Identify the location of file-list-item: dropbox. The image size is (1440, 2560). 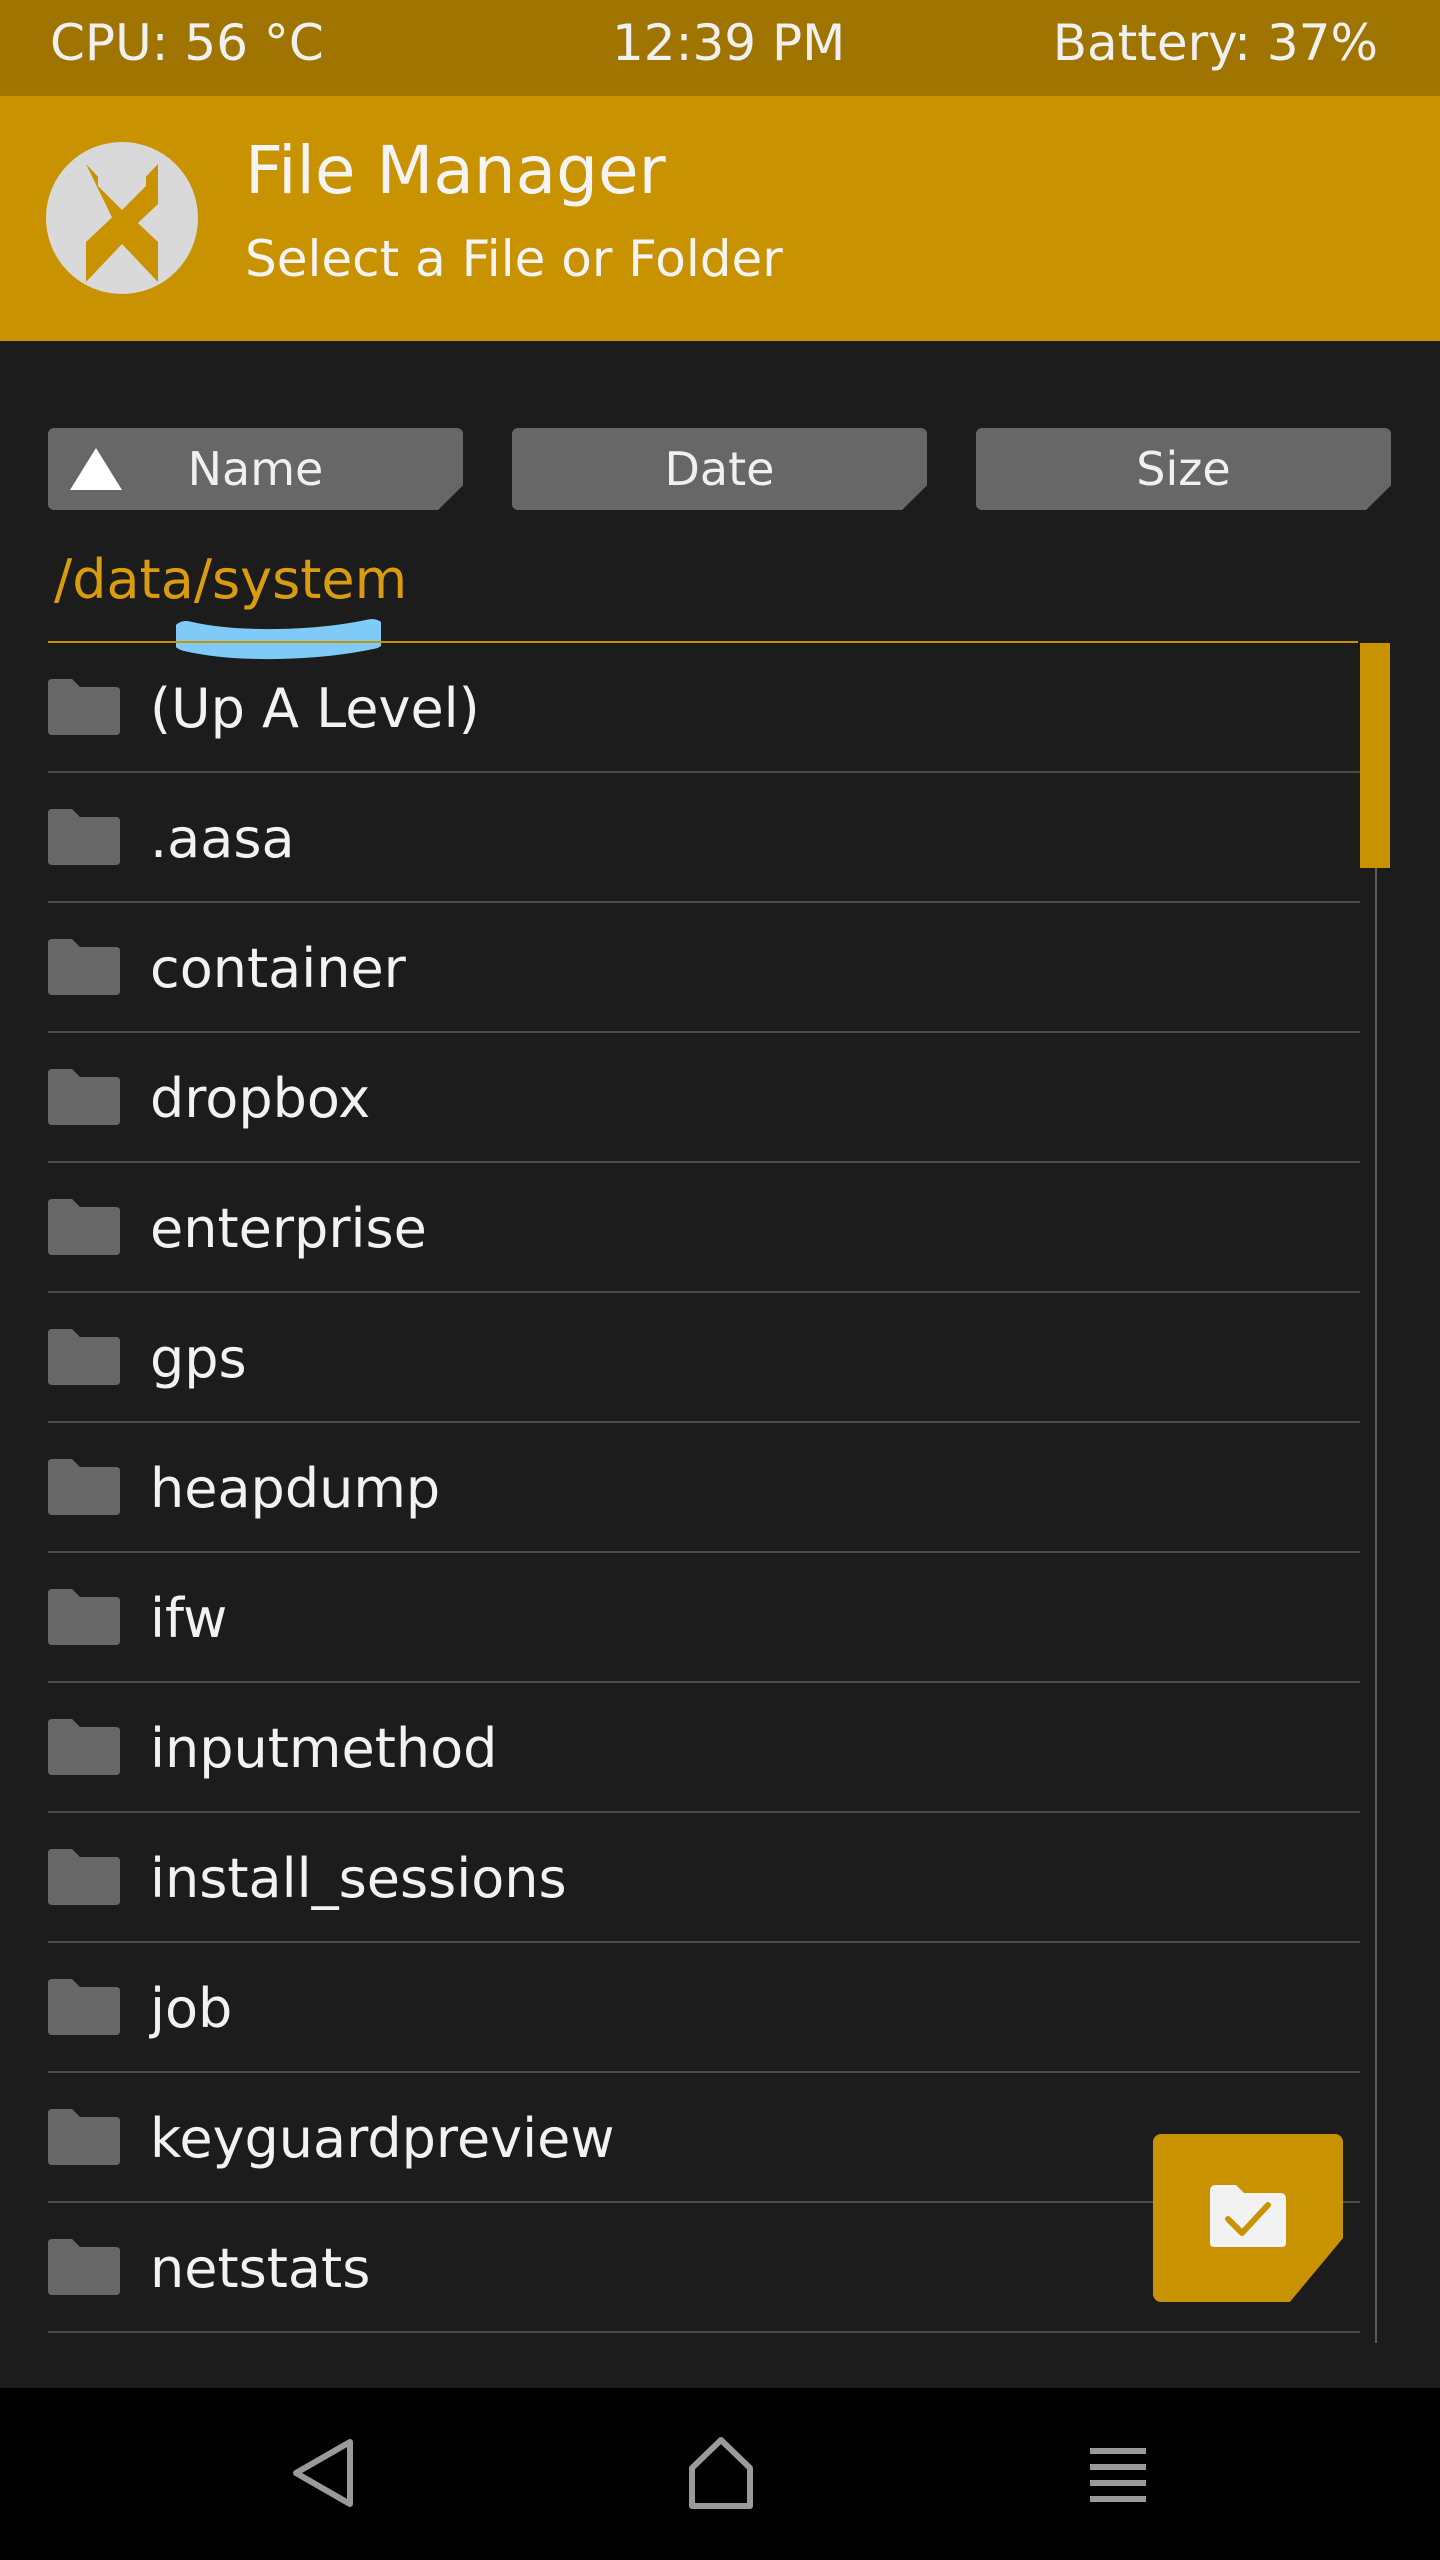
(704, 1098).